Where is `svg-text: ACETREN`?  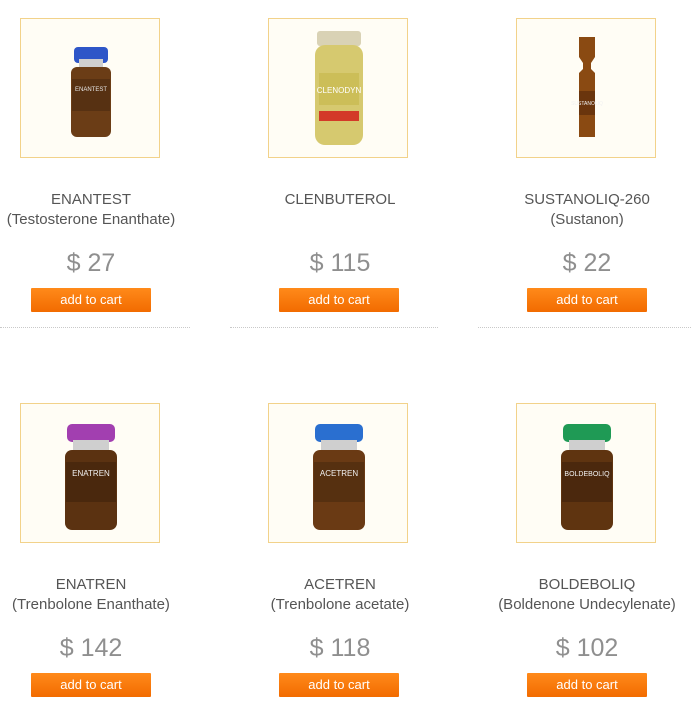 svg-text: ACETREN is located at coordinates (339, 473).